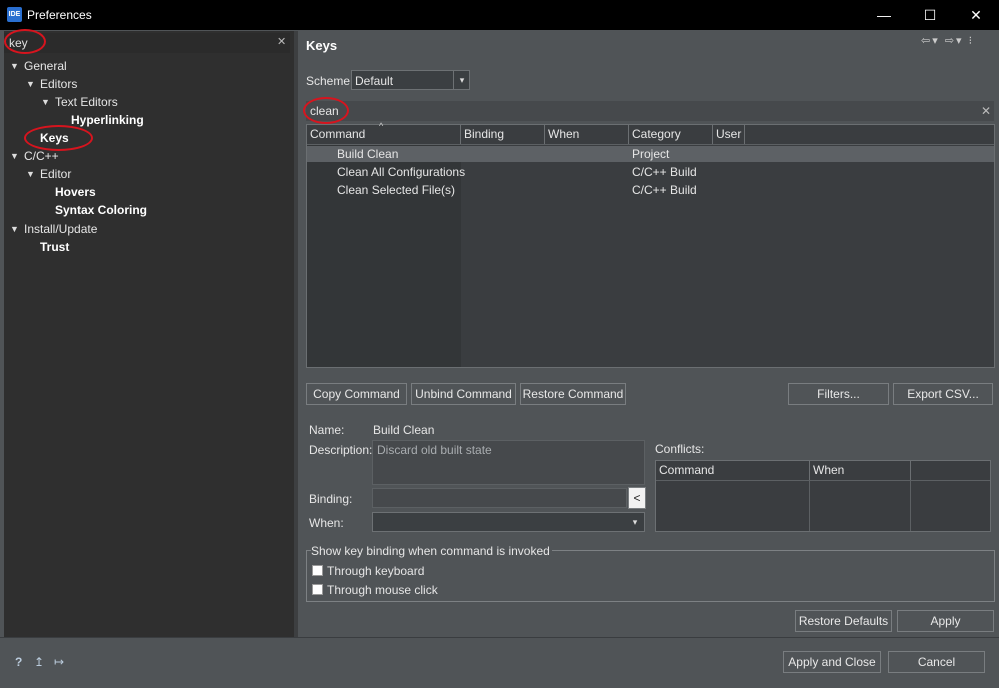 This screenshot has width=999, height=688. What do you see at coordinates (637, 498) in the screenshot?
I see `binding-assist-button: <` at bounding box center [637, 498].